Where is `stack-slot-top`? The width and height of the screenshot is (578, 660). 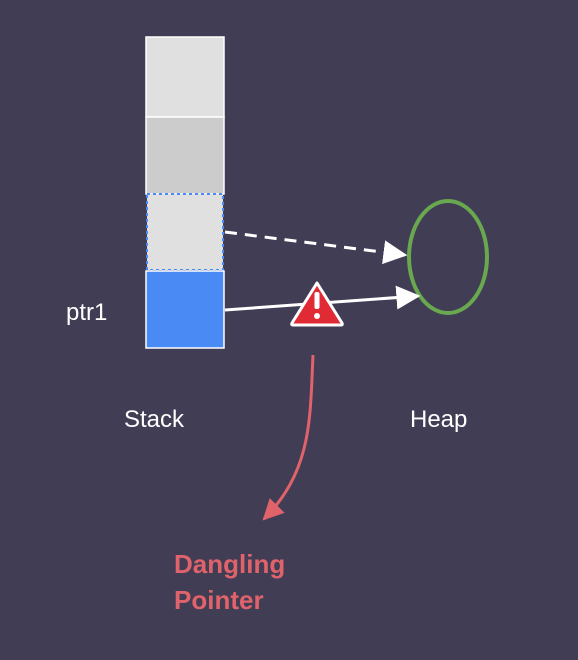 stack-slot-top is located at coordinates (185, 77).